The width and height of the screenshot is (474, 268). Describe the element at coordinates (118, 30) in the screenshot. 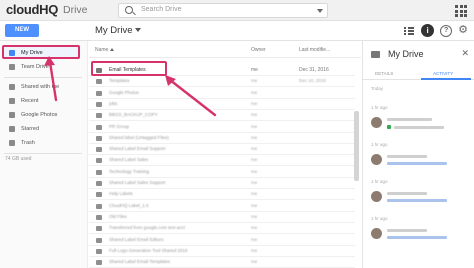

I see `breadcrumb: My Drive` at that location.